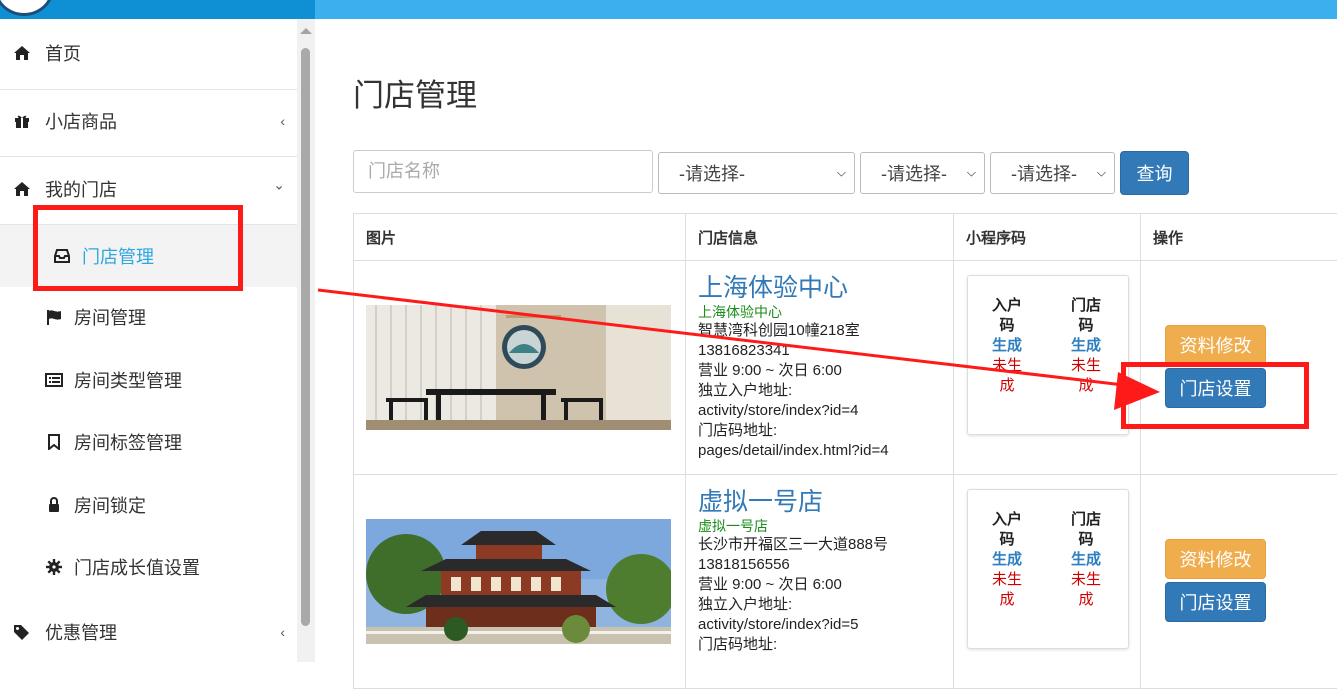 Image resolution: width=1337 pixels, height=689 pixels. Describe the element at coordinates (54, 317) in the screenshot. I see `flag-icon` at that location.